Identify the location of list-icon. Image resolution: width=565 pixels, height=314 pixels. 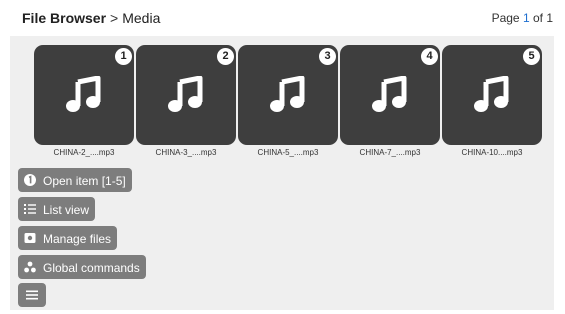
(30, 208).